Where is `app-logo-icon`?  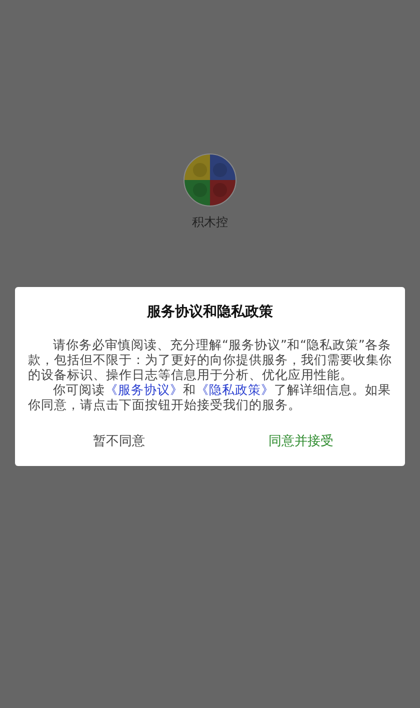 app-logo-icon is located at coordinates (210, 180).